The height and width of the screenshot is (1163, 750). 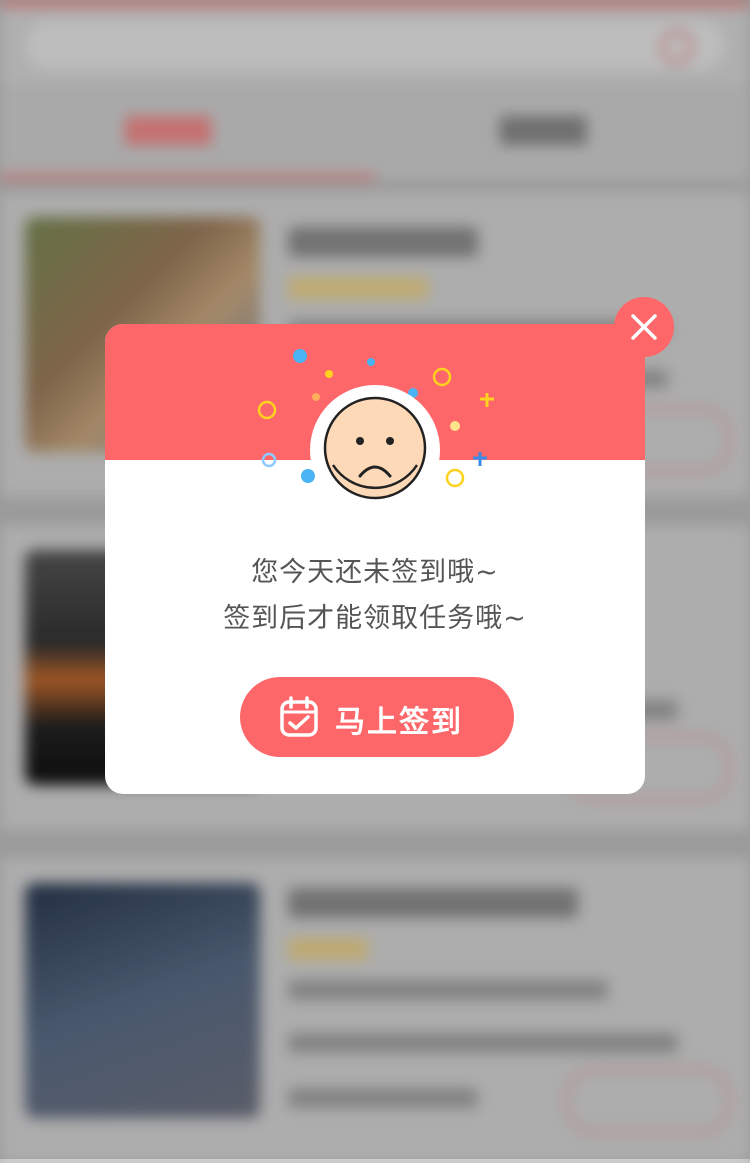 What do you see at coordinates (375, 572) in the screenshot?
I see `modal-message-line1: 您今天还未签到哦~` at bounding box center [375, 572].